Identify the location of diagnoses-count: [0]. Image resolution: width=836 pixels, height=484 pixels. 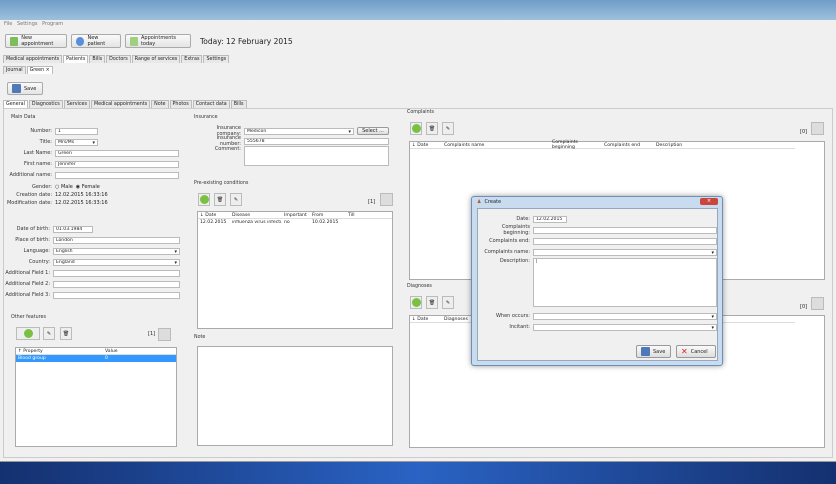
(804, 307).